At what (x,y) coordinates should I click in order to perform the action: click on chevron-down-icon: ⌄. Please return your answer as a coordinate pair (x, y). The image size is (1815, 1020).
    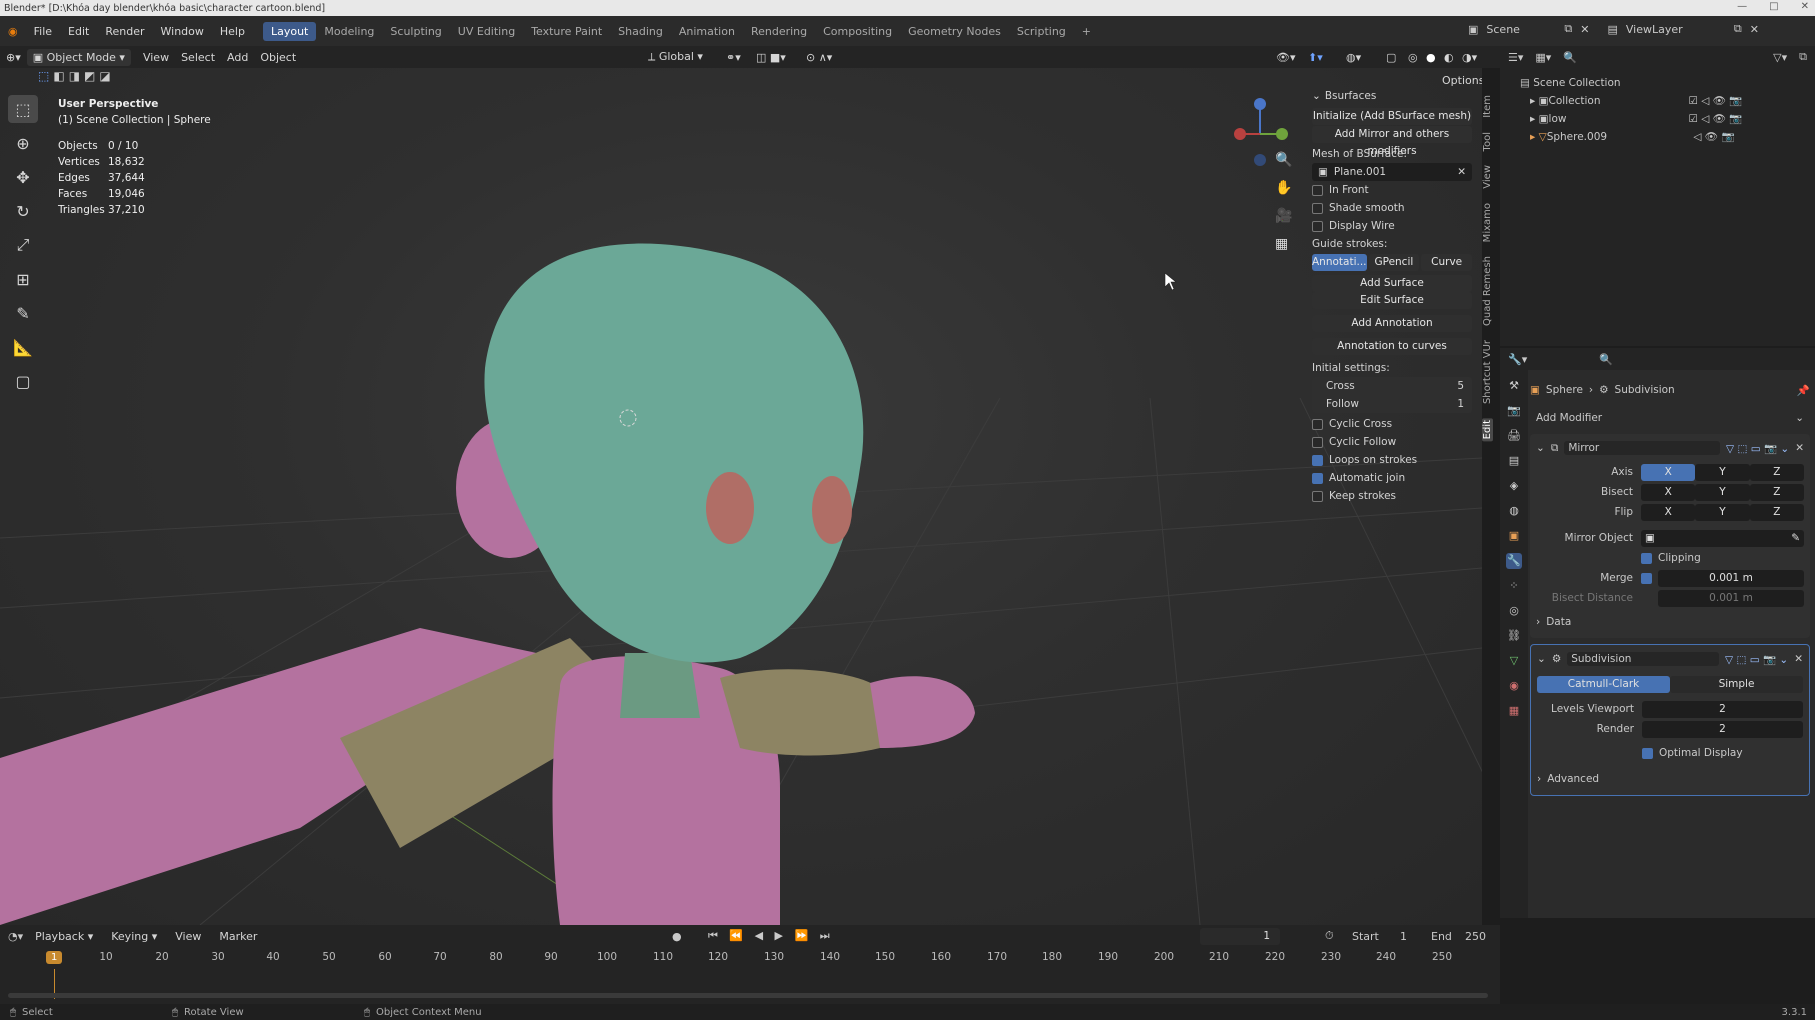
    Looking at the image, I should click on (1541, 659).